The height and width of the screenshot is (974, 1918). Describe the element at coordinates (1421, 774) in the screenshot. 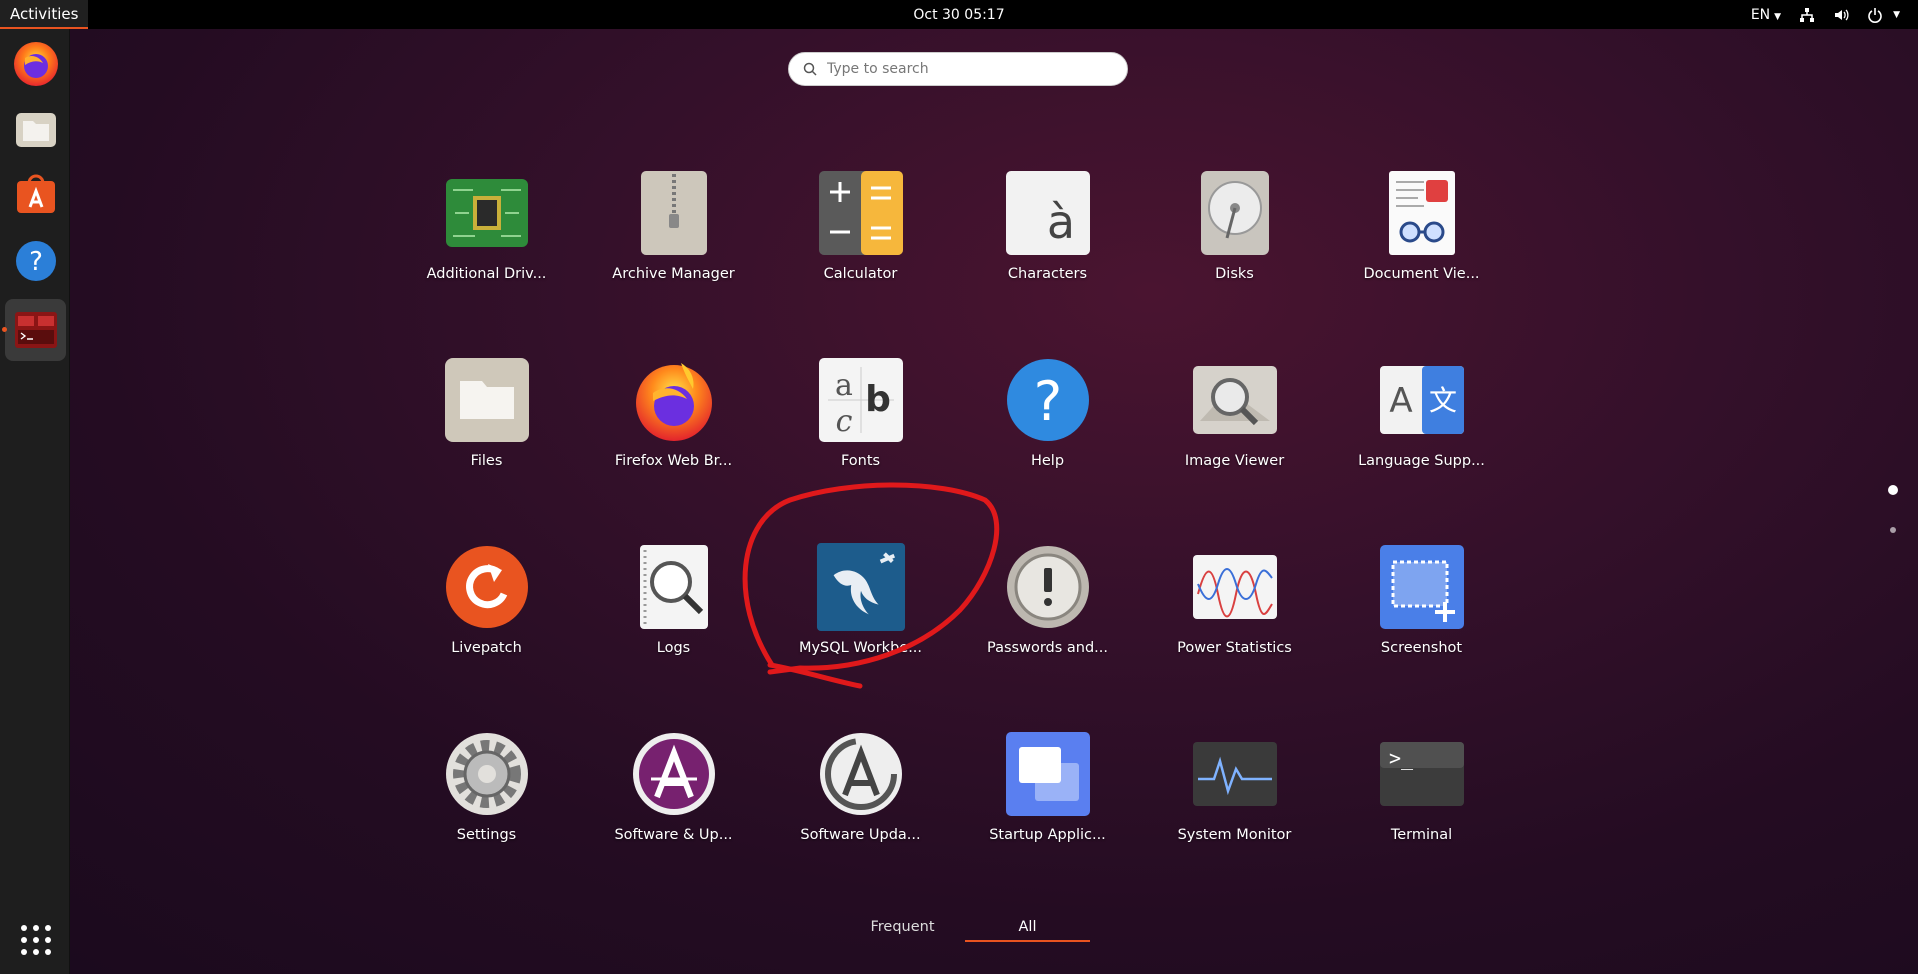

I see `terminal-icon: >_` at that location.